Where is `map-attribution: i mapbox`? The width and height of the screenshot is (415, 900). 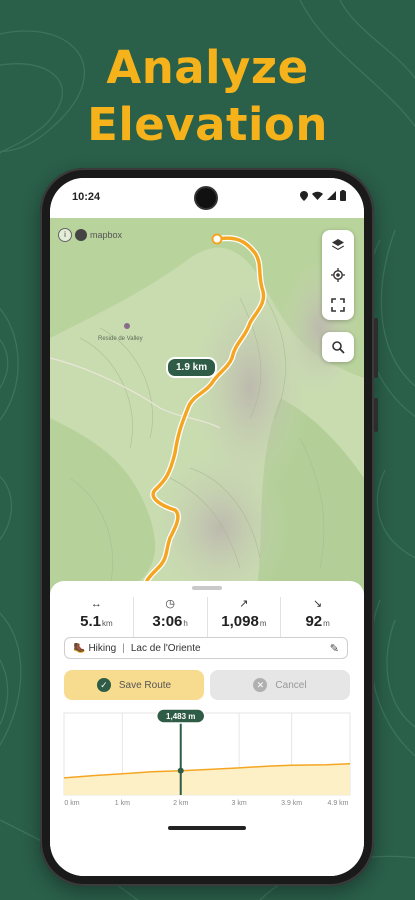
map-attribution: i mapbox is located at coordinates (90, 235).